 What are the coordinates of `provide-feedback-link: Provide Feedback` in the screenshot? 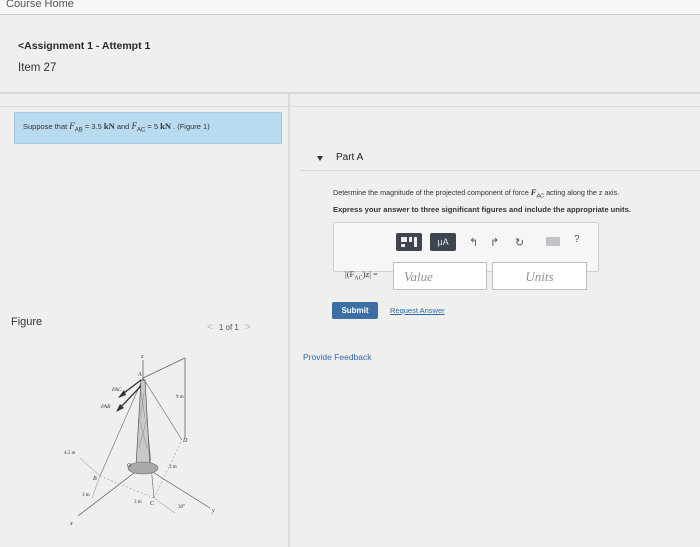 It's located at (337, 357).